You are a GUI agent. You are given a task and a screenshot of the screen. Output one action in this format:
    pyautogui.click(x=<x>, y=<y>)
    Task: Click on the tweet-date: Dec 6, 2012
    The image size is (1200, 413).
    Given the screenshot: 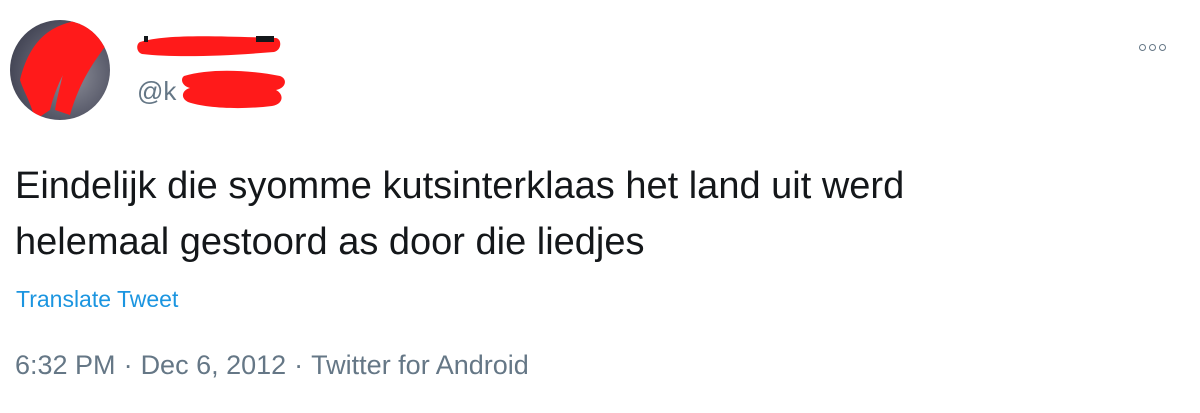 What is the action you would take?
    pyautogui.click(x=214, y=365)
    